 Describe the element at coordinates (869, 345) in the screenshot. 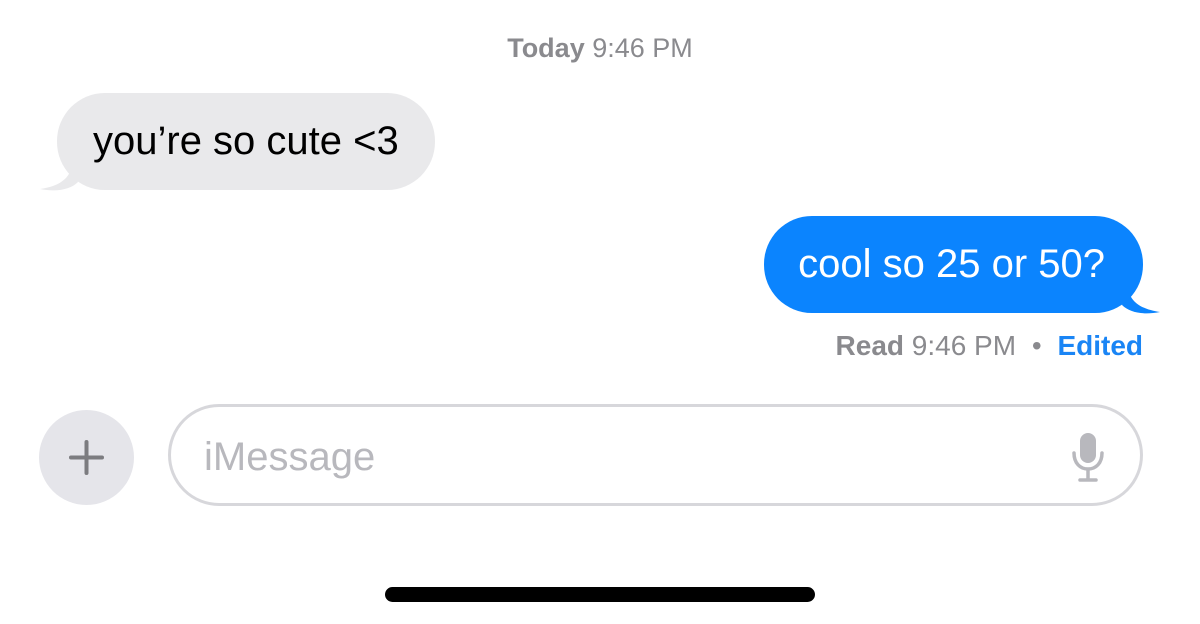

I see `read-label: Read` at that location.